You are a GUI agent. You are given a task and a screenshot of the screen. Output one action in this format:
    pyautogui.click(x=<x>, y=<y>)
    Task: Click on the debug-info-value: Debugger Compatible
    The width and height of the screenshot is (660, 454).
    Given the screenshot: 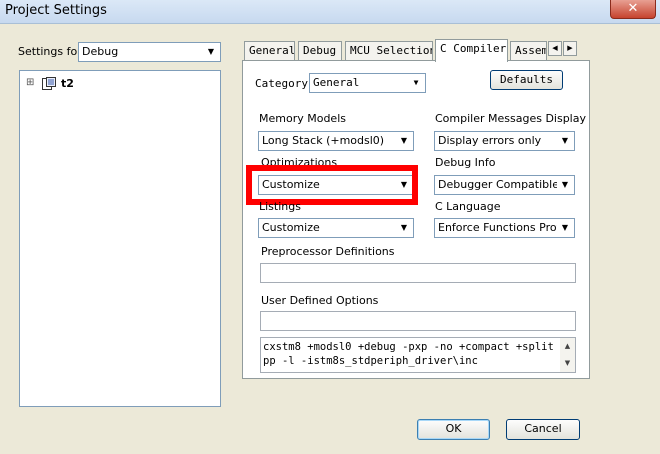 What is the action you would take?
    pyautogui.click(x=498, y=184)
    